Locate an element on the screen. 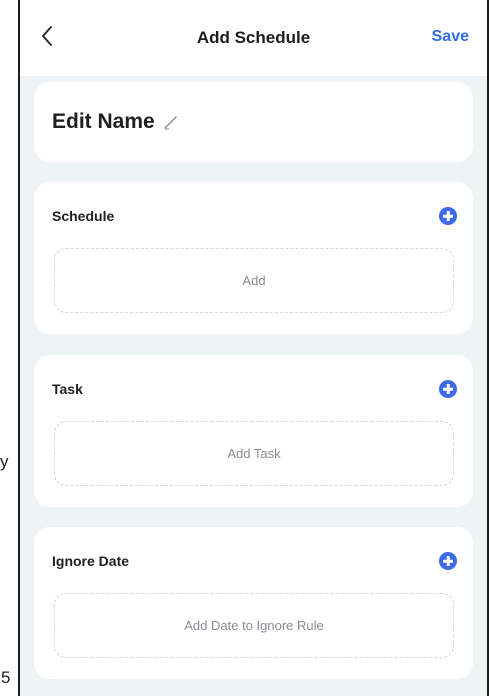 This screenshot has width=489, height=696. add-ignore-date-plus-icon is located at coordinates (448, 561).